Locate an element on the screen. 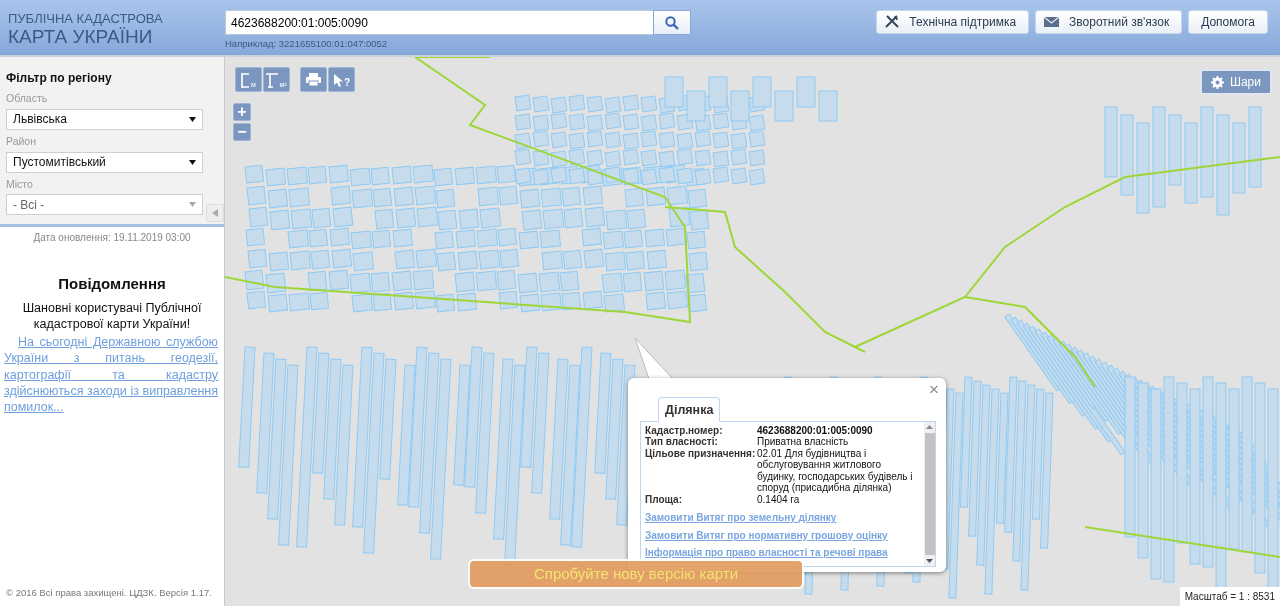  collapse-button is located at coordinates (215, 213).